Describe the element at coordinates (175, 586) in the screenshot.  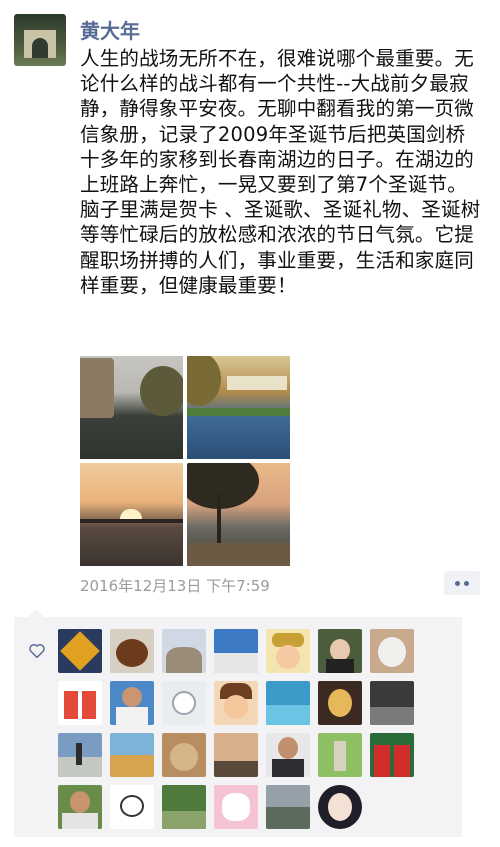
I see `post-timestamp: 2016年12月13日 下午7:59` at that location.